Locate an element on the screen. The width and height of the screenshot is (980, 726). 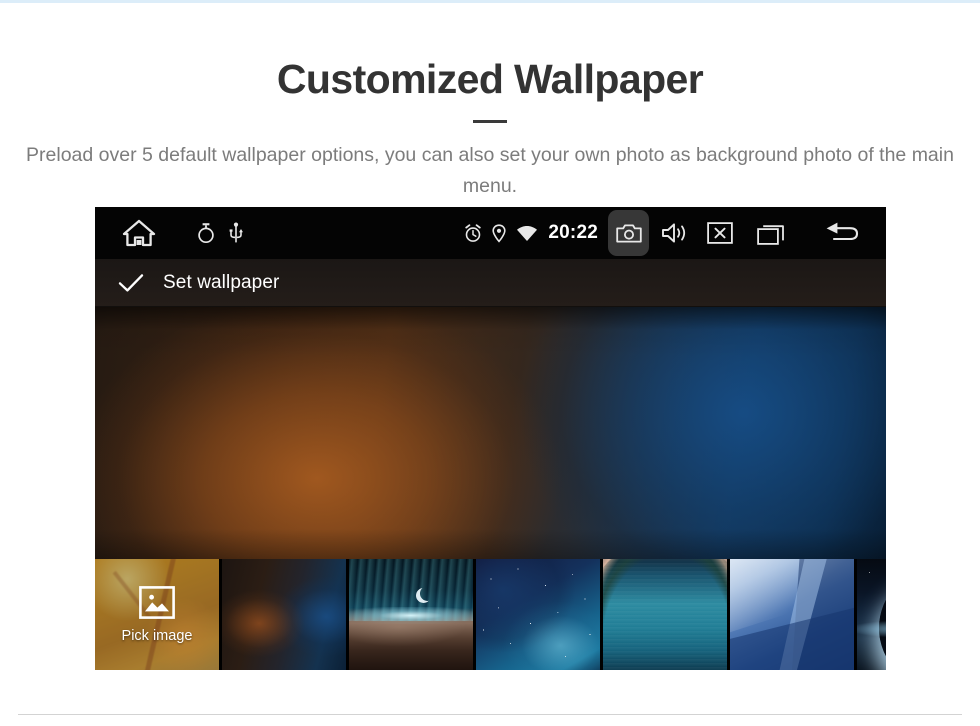
wallpaper-2-art is located at coordinates (411, 614).